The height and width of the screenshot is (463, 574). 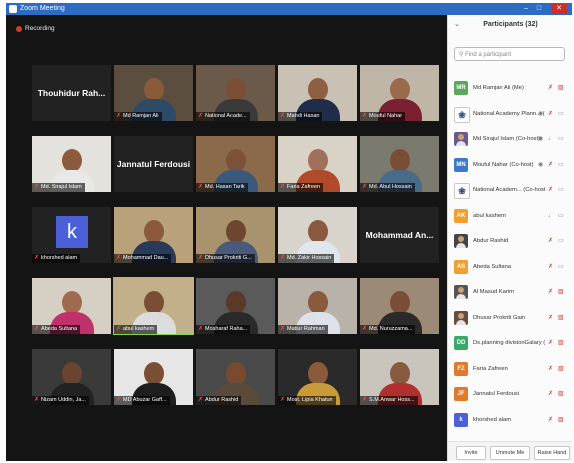 What do you see at coordinates (461, 266) in the screenshot?
I see `participant-avatar: AS` at bounding box center [461, 266].